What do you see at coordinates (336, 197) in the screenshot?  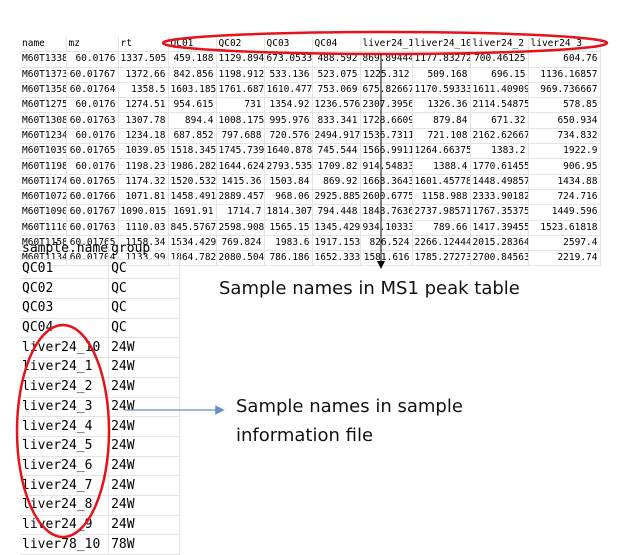 I see `table-cell: 2925.885` at bounding box center [336, 197].